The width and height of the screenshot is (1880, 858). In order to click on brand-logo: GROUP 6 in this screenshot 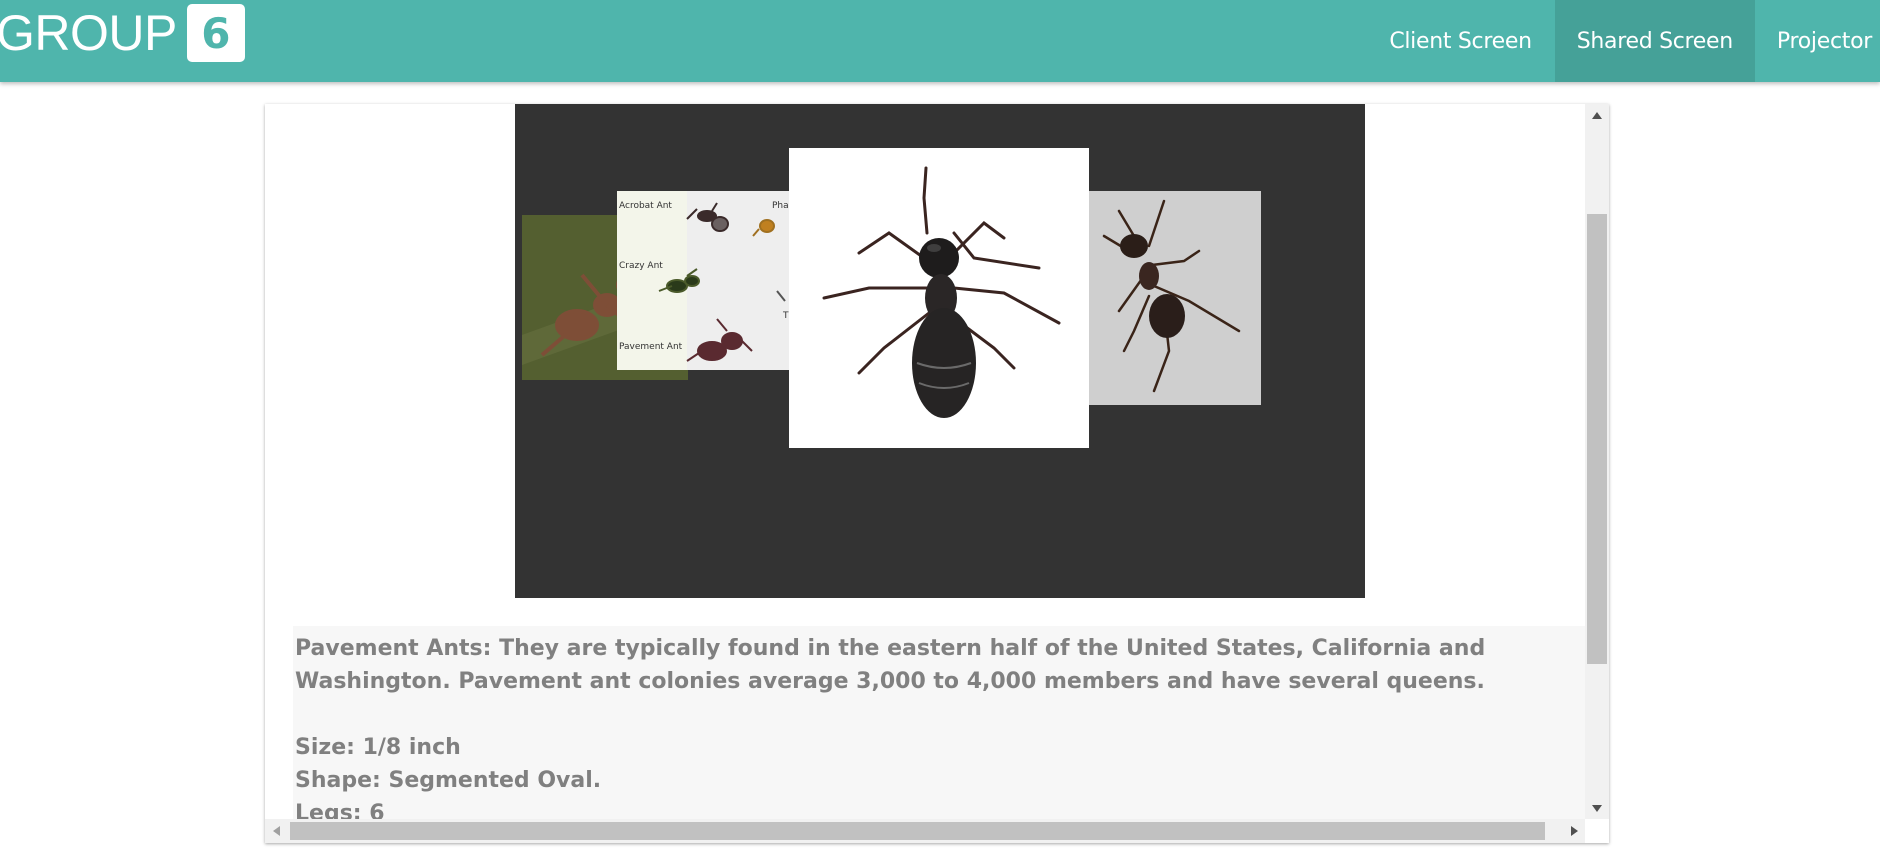, I will do `click(122, 33)`.